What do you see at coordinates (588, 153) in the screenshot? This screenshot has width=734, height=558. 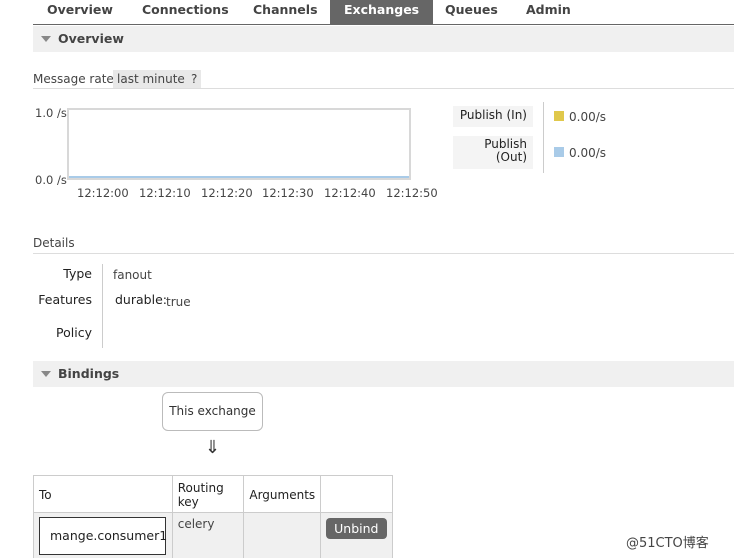 I see `legend-value-publish-out: 0.00/s` at bounding box center [588, 153].